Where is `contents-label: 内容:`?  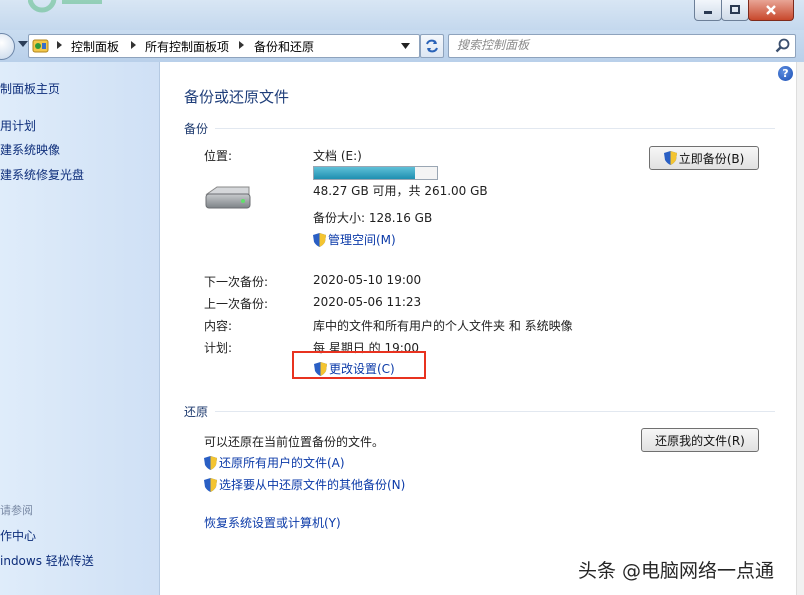 contents-label: 内容: is located at coordinates (218, 326).